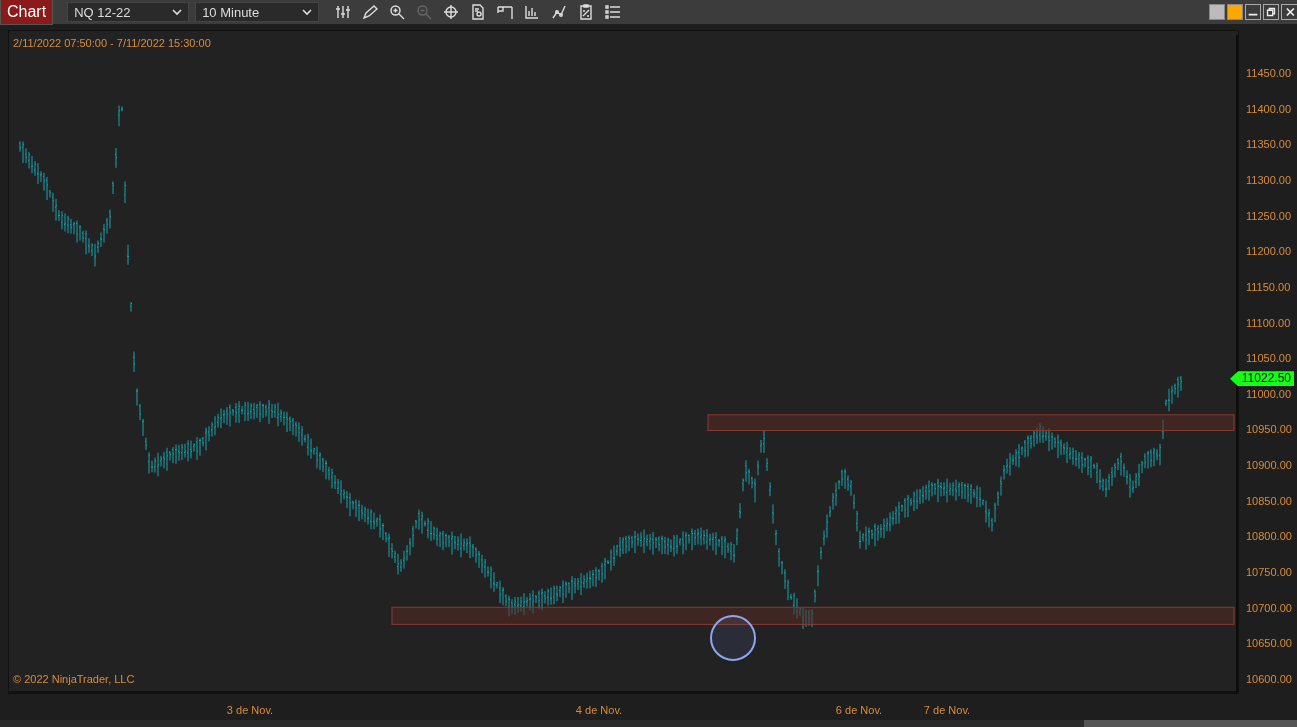  Describe the element at coordinates (112, 43) in the screenshot. I see `date-range-label: 2/11/2022 07:50:00 - 7/11/2022 15:30:00` at that location.